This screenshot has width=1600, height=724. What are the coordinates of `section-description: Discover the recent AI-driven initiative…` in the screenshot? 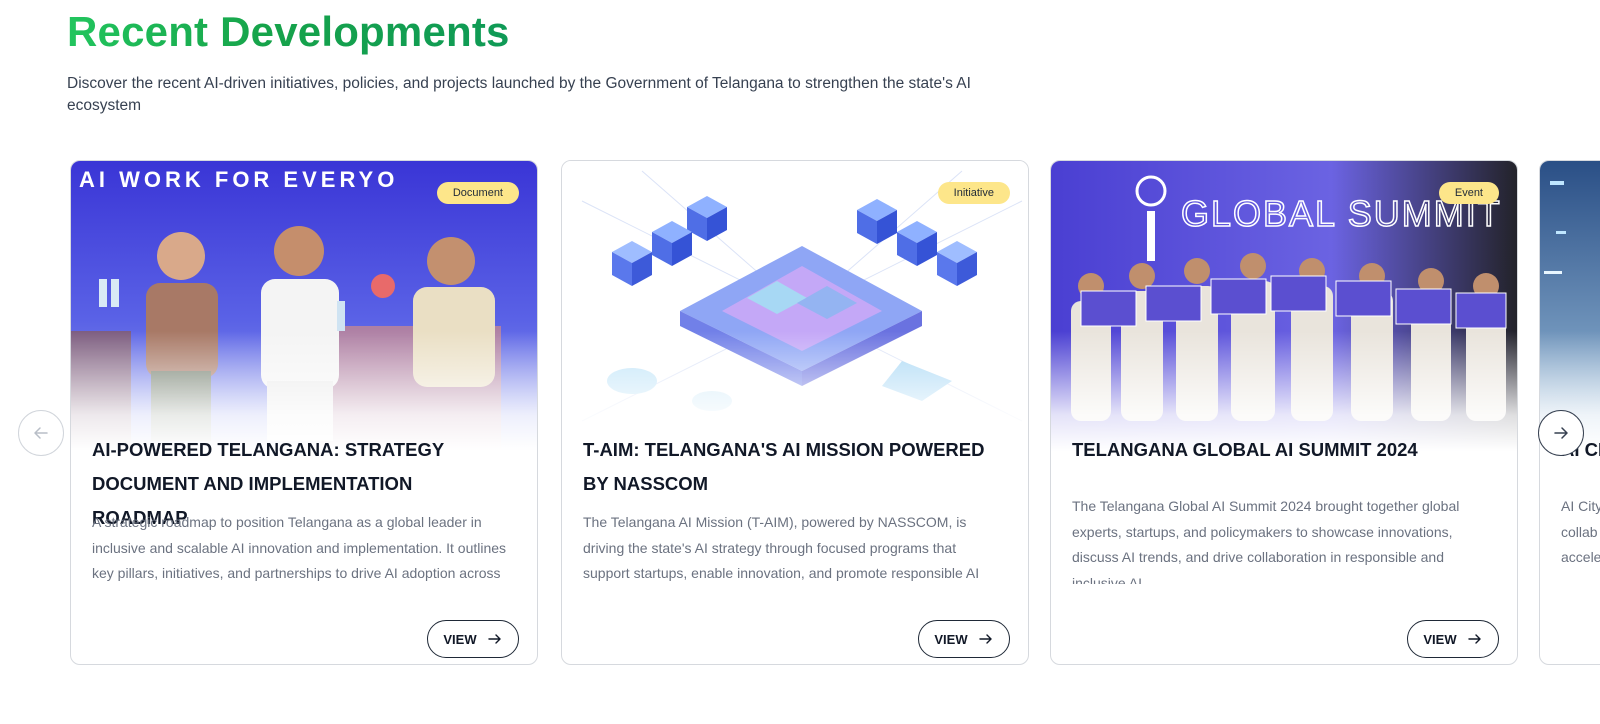 It's located at (519, 94).